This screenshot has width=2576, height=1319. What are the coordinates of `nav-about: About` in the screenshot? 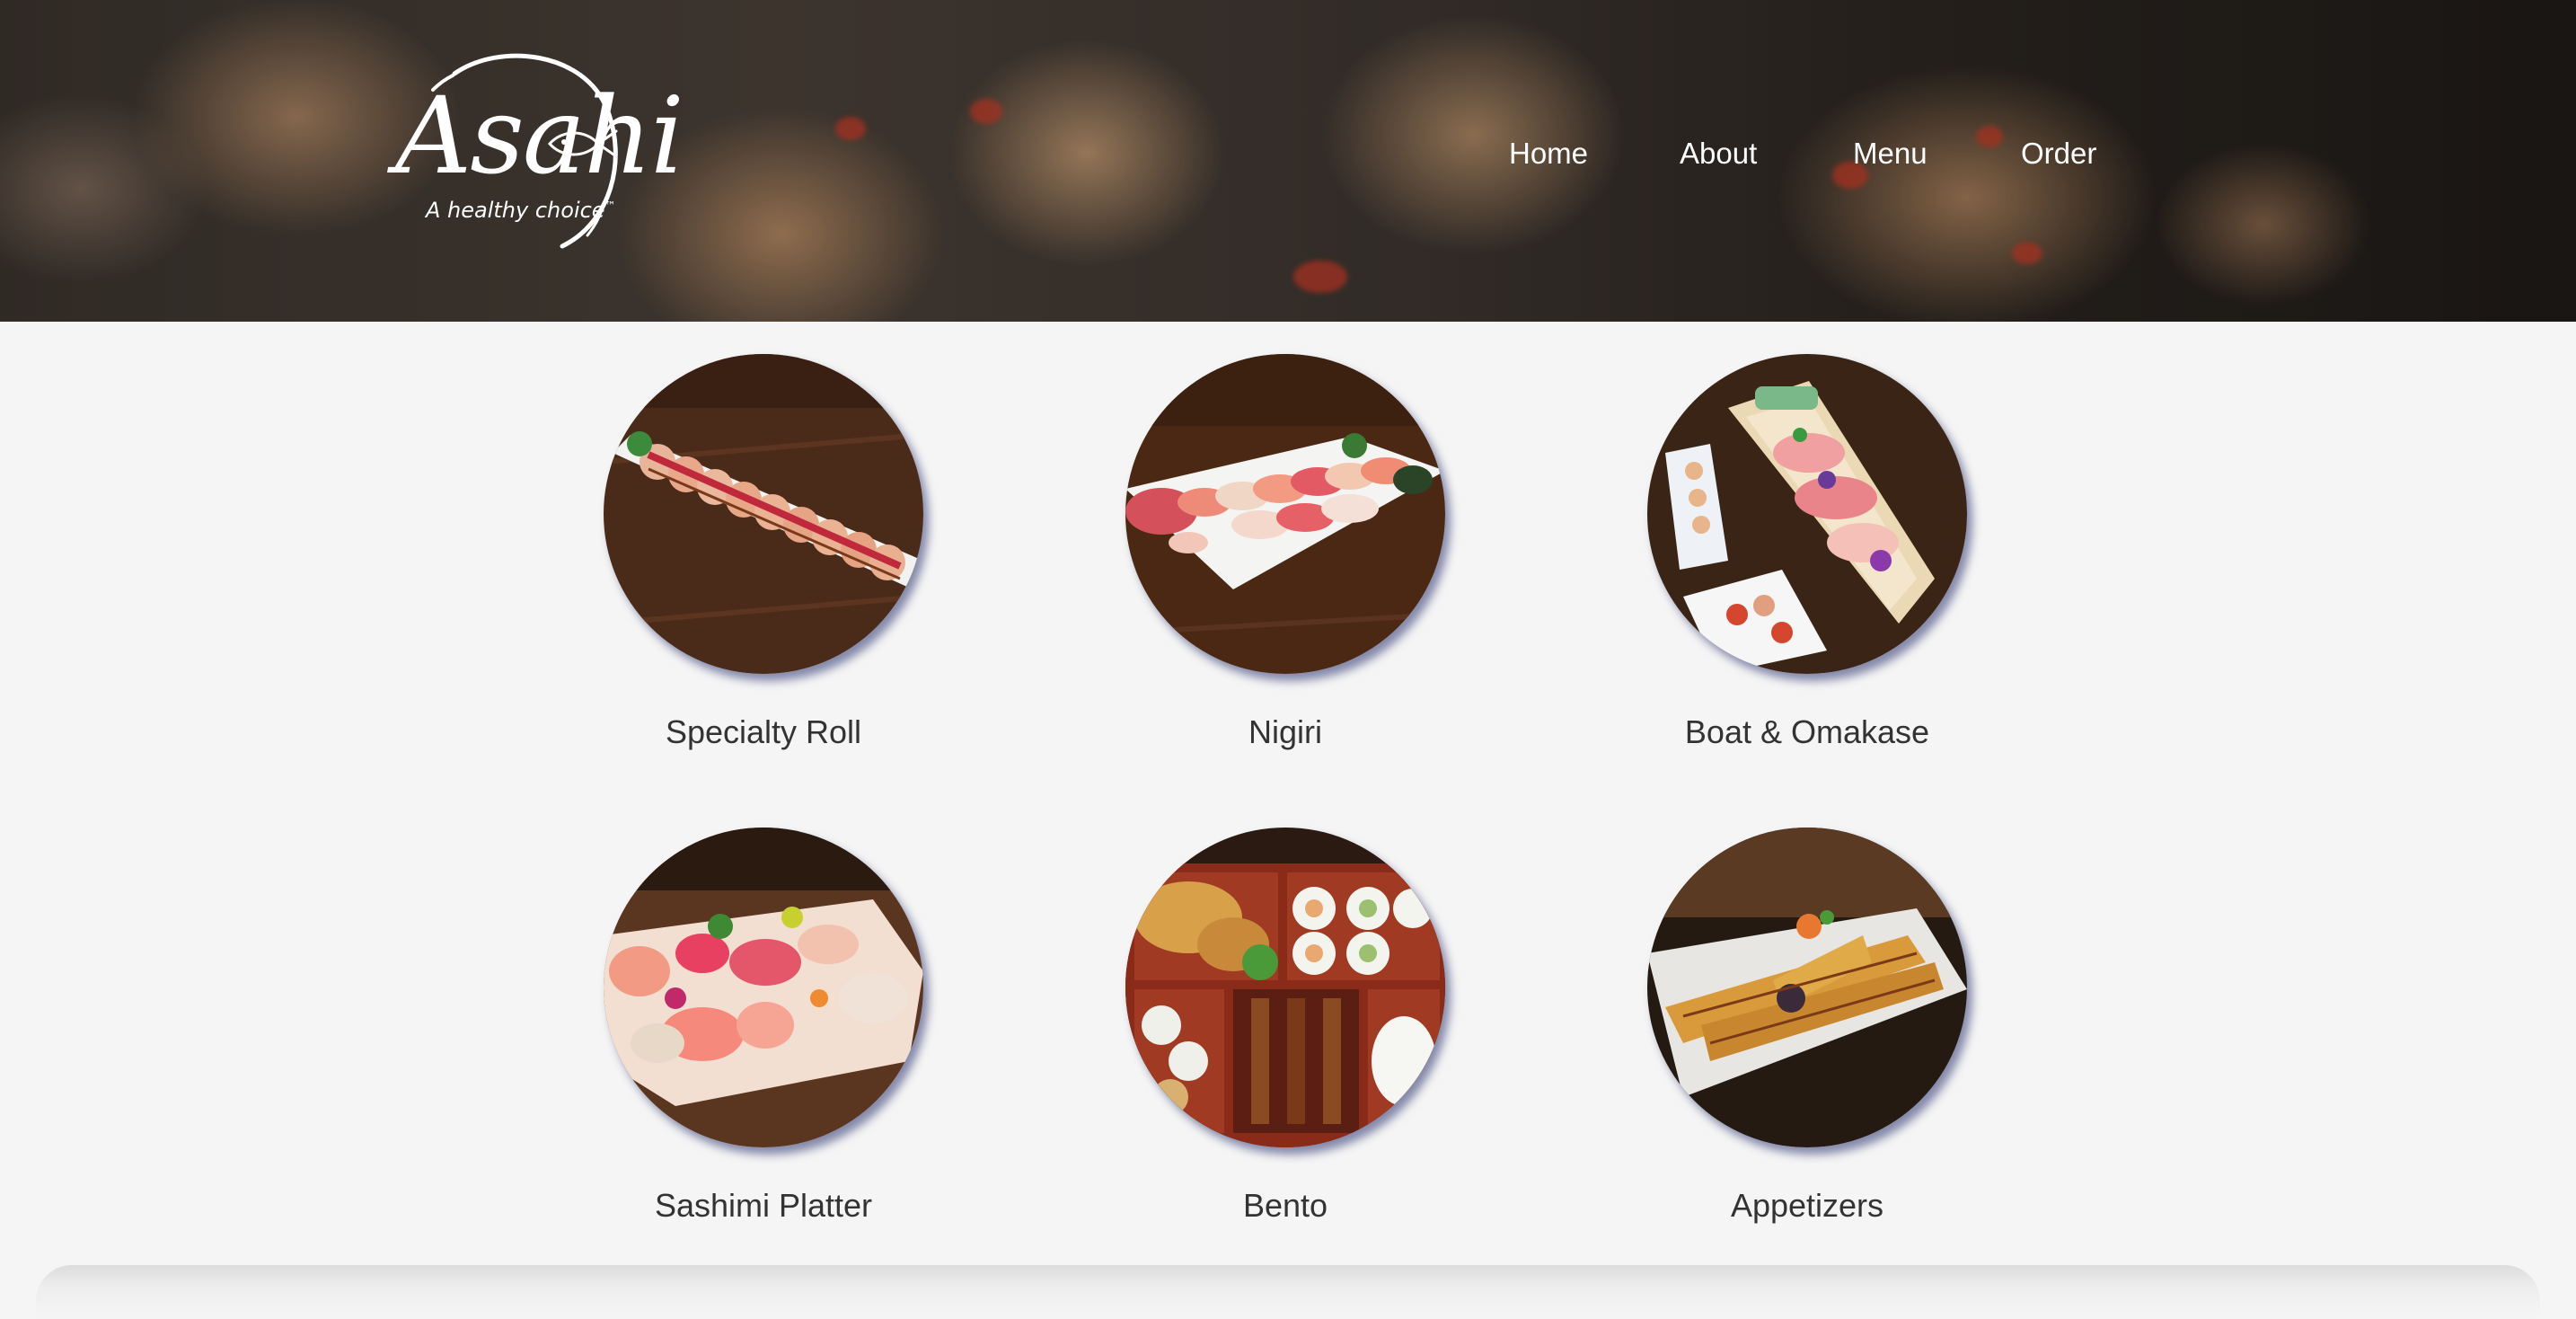 It's located at (1718, 154).